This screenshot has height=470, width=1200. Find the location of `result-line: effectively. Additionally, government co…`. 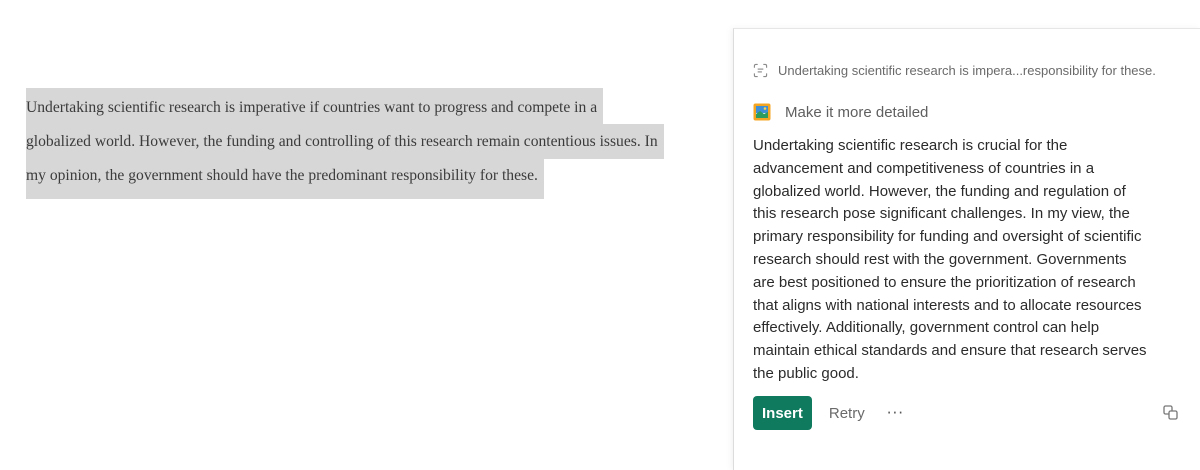

result-line: effectively. Additionally, government co… is located at coordinates (926, 328).